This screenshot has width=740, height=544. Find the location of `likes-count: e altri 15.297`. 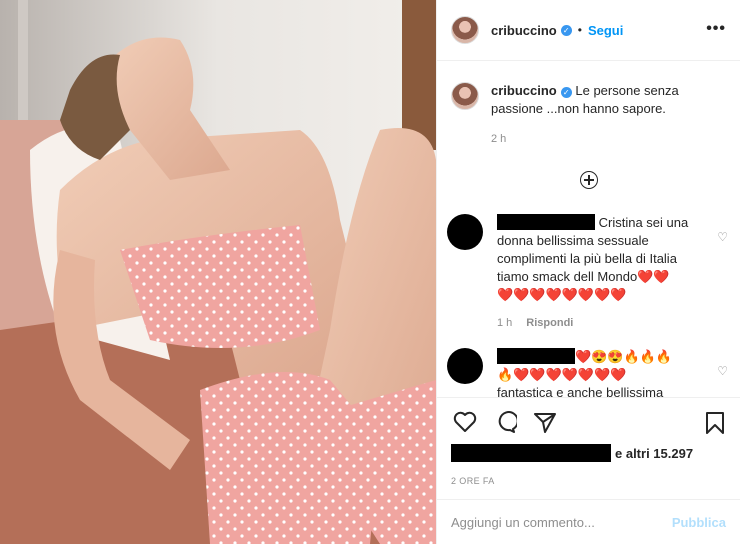

likes-count: e altri 15.297 is located at coordinates (654, 453).